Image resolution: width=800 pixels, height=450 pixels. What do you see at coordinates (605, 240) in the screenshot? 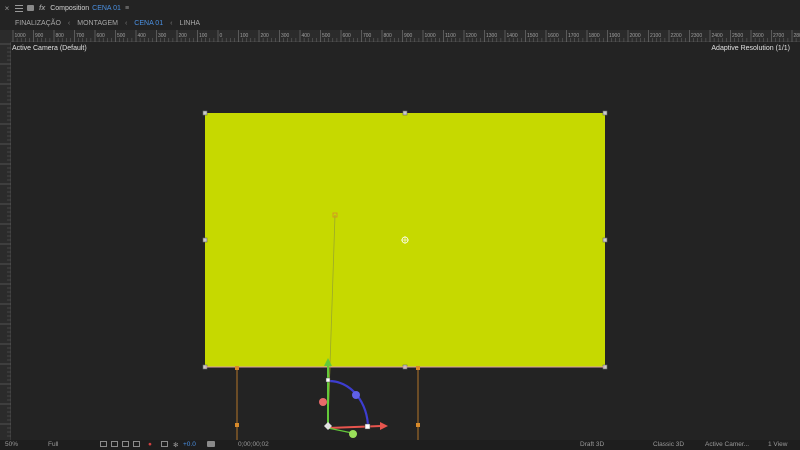
I see `layer-handle-right` at bounding box center [605, 240].